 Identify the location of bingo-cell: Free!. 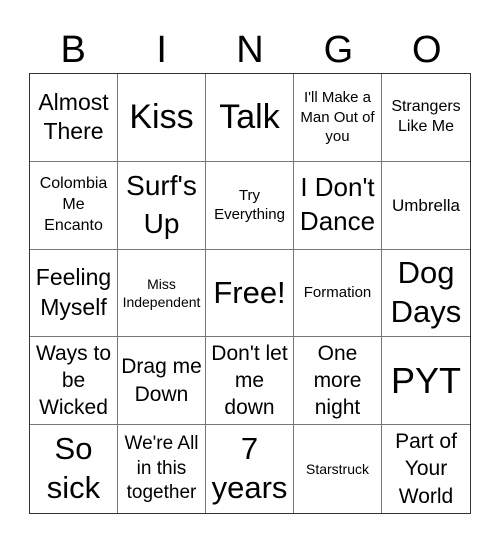
(250, 293).